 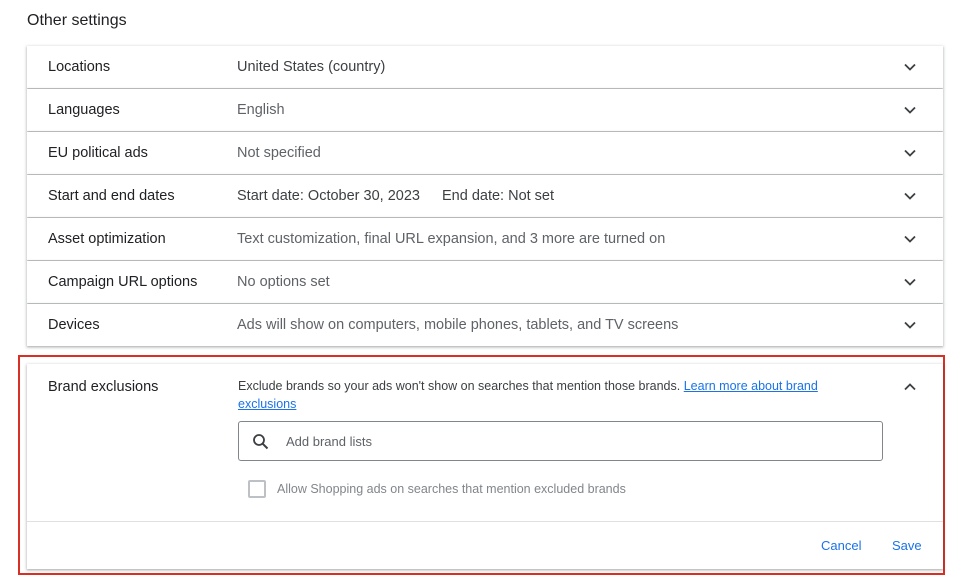 I want to click on row-value: English, so click(x=261, y=110).